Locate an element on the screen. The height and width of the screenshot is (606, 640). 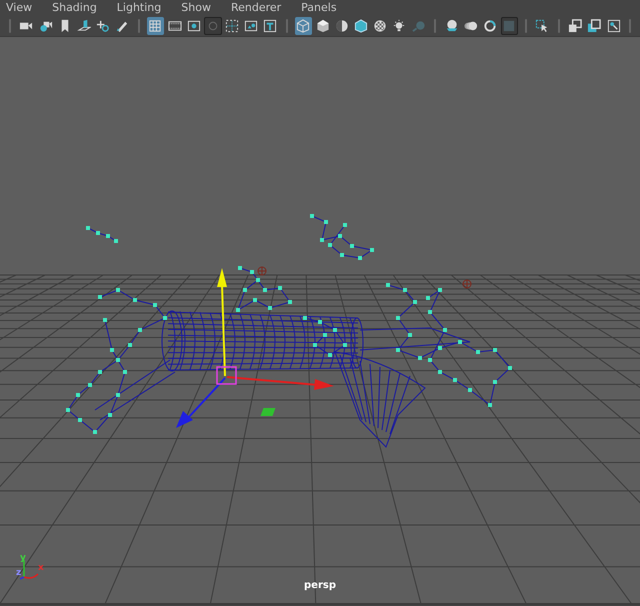
menu-item: Panels is located at coordinates (319, 7).